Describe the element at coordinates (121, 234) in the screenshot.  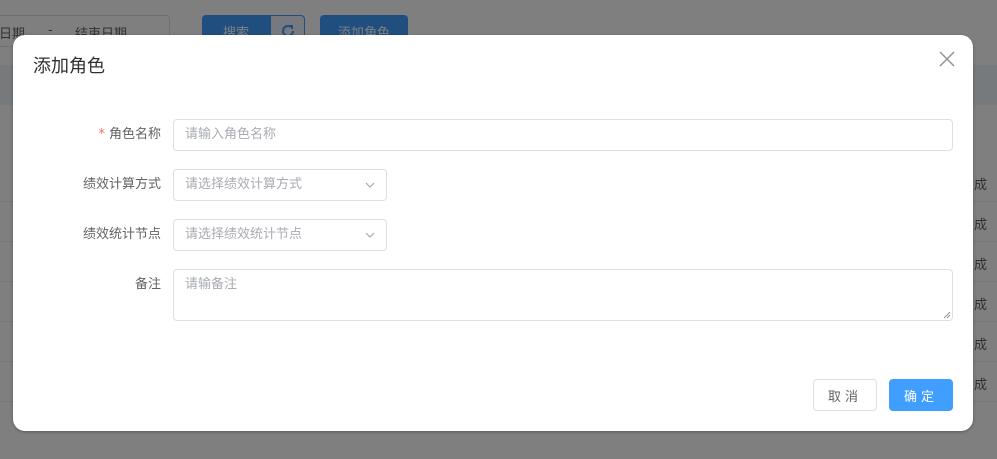
I see `stat-node-label: 绩效统计节点` at that location.